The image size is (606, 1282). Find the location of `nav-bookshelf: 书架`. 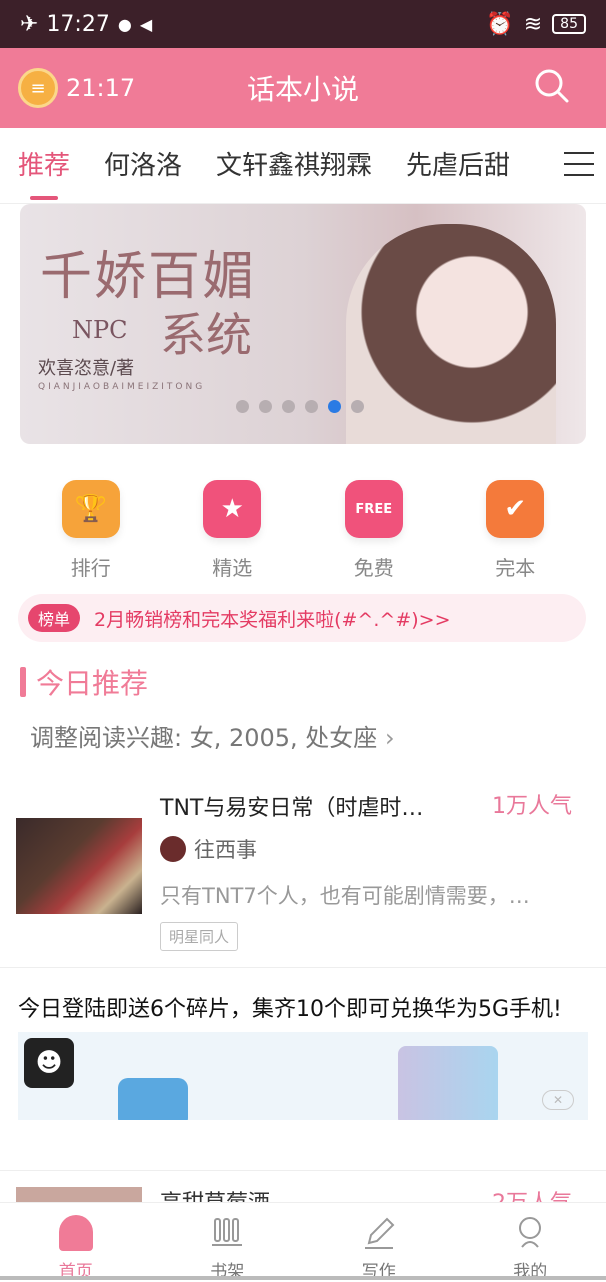

nav-bookshelf: 书架 is located at coordinates (228, 1241).